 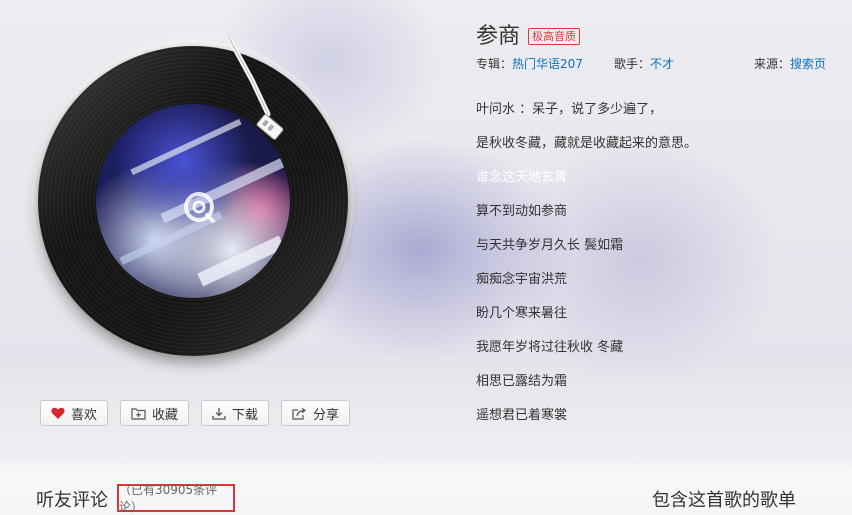 What do you see at coordinates (58, 413) in the screenshot?
I see `heart-icon` at bounding box center [58, 413].